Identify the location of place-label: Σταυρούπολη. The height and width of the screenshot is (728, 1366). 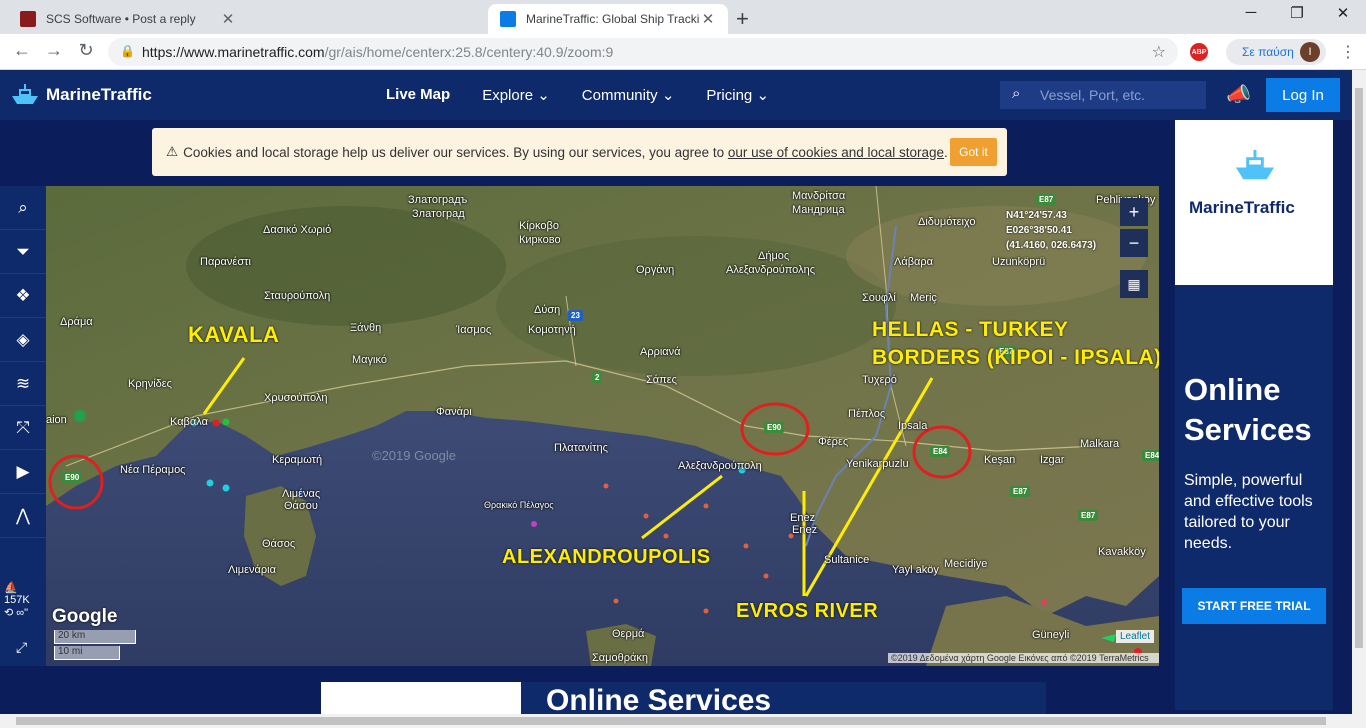
(297, 296).